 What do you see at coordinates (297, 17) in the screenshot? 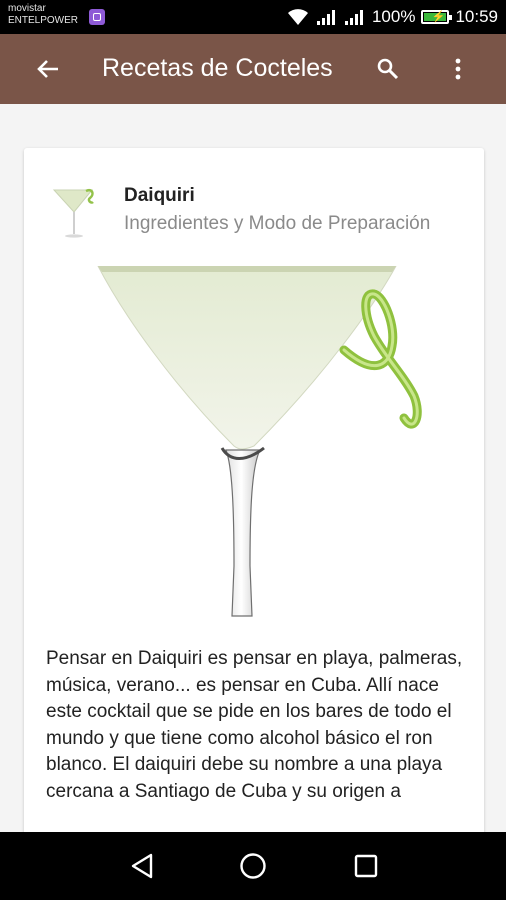
I see `wifi-icon` at bounding box center [297, 17].